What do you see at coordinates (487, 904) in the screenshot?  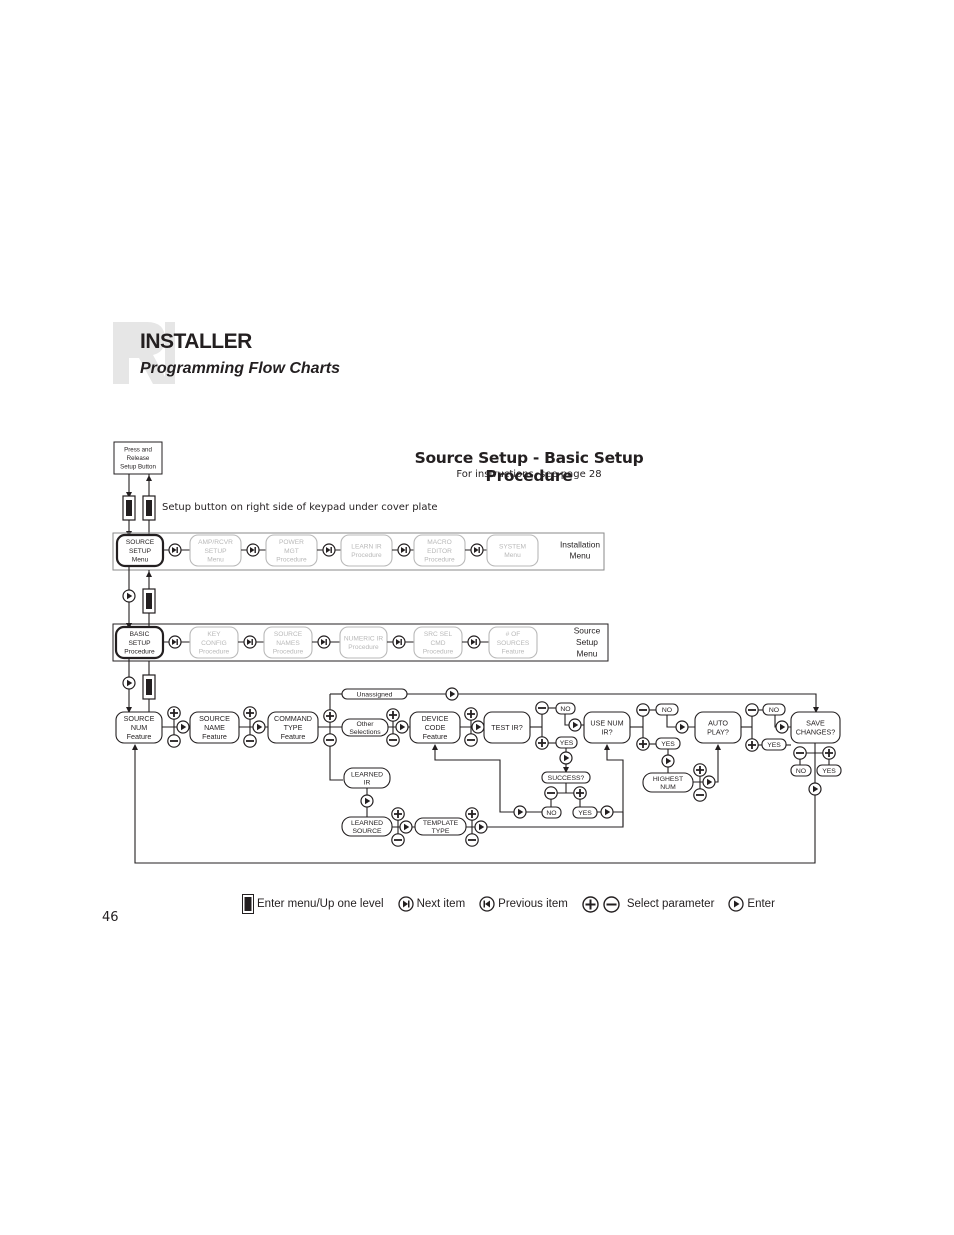 I see `previous-item-icon` at bounding box center [487, 904].